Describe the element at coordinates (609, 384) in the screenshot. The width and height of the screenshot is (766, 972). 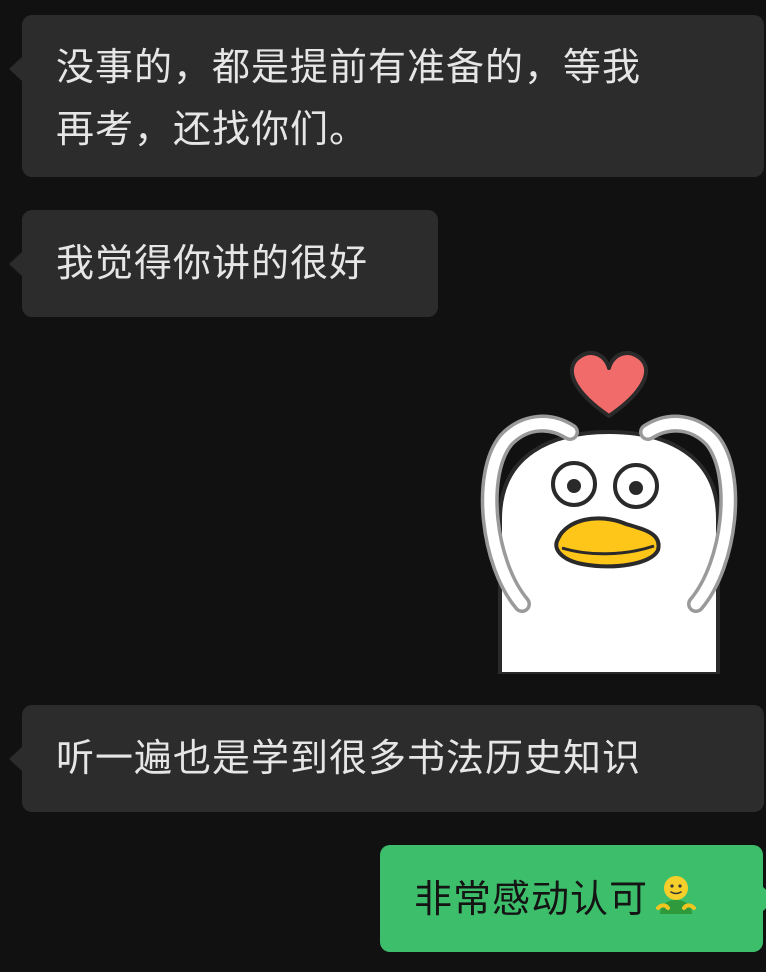
I see `heart-icon` at that location.